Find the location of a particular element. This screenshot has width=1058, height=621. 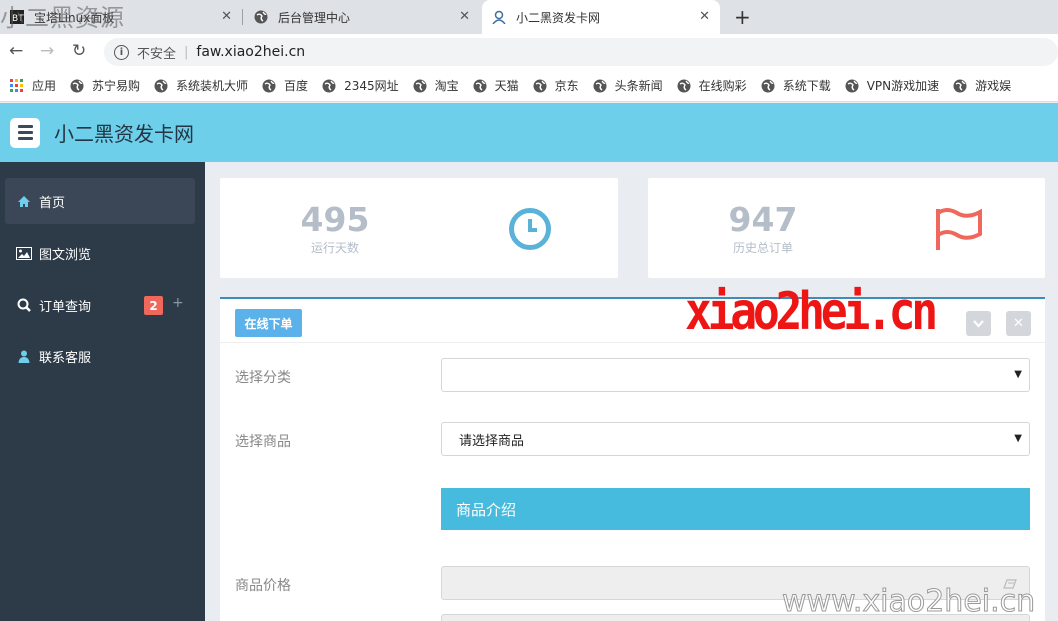

sidebar-item-label: 图文浏览 is located at coordinates (65, 255).